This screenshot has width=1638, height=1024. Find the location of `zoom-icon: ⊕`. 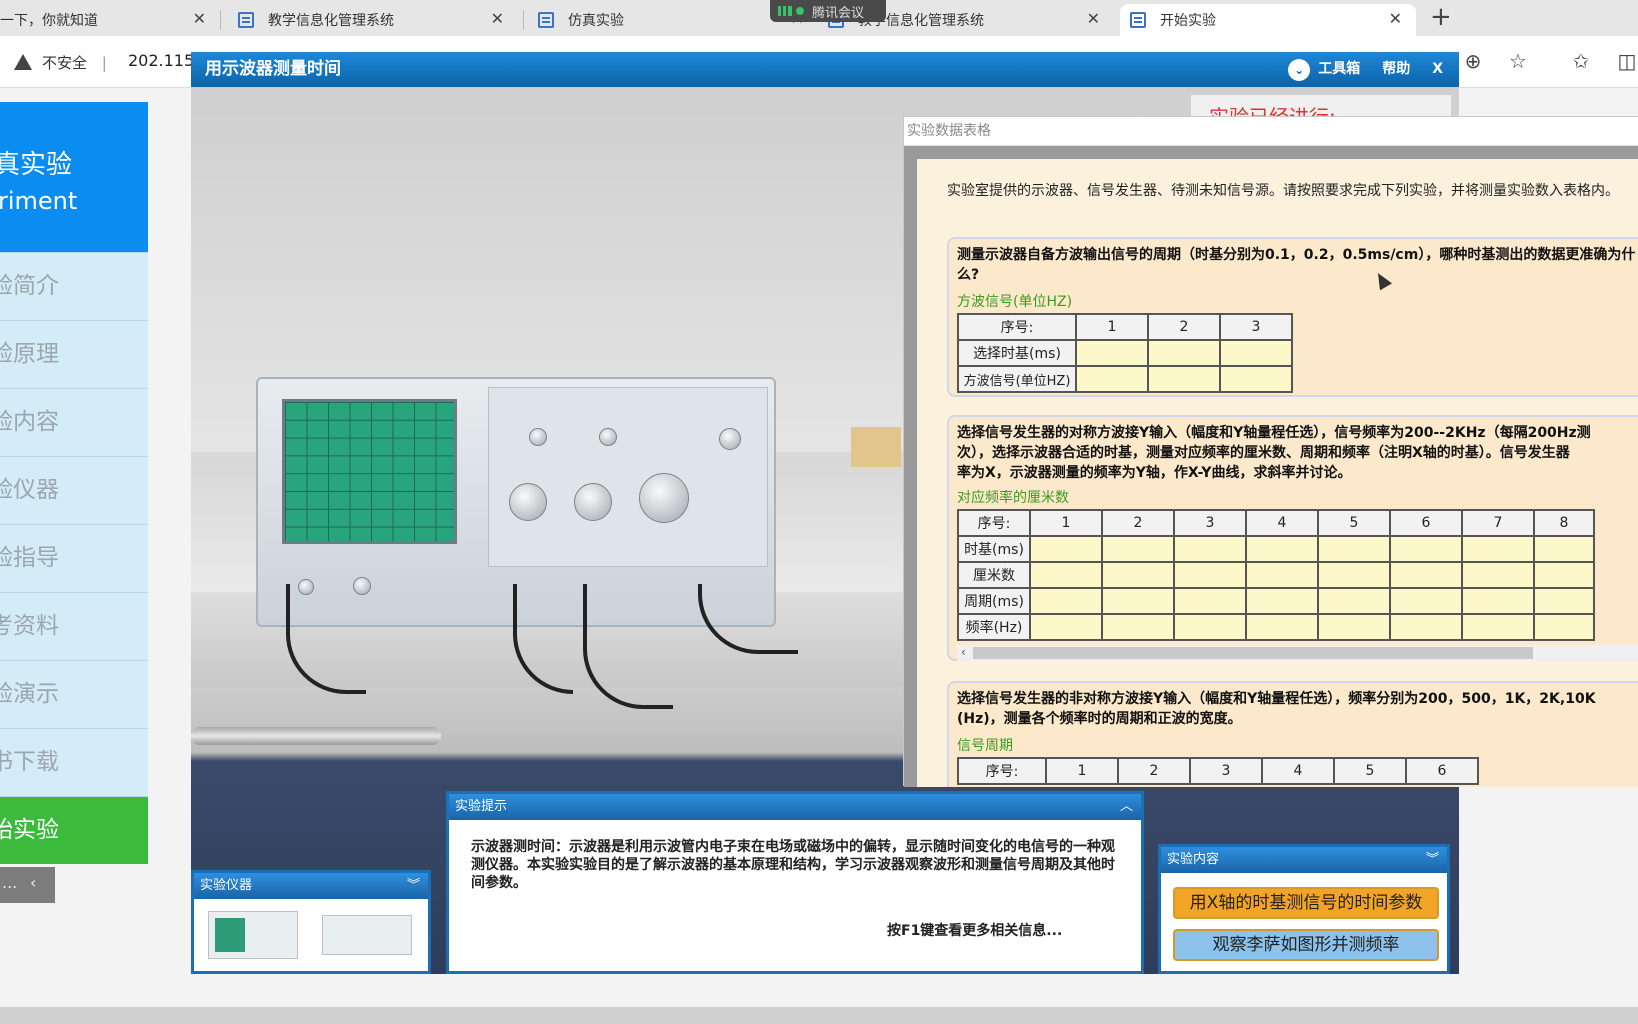

zoom-icon: ⊕ is located at coordinates (1473, 61).